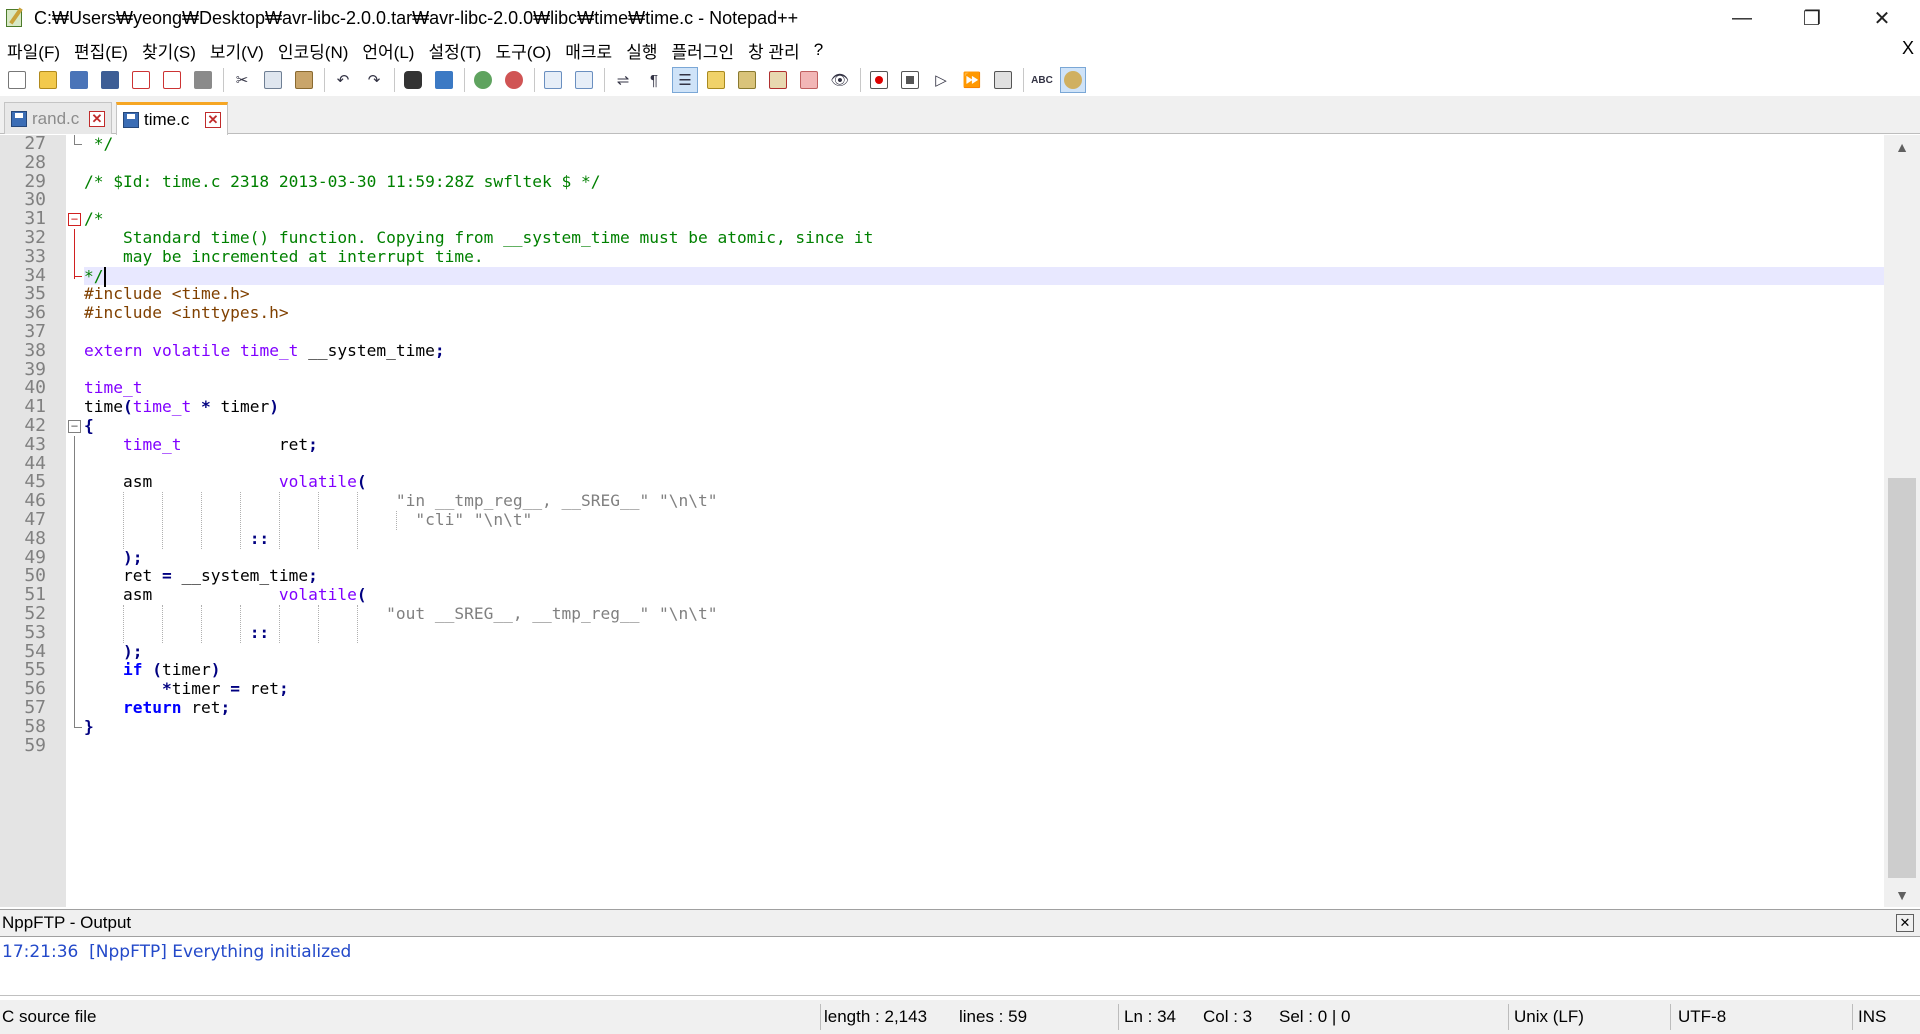 Image resolution: width=1920 pixels, height=1034 pixels. Describe the element at coordinates (89, 726) in the screenshot. I see `code-token: }` at that location.